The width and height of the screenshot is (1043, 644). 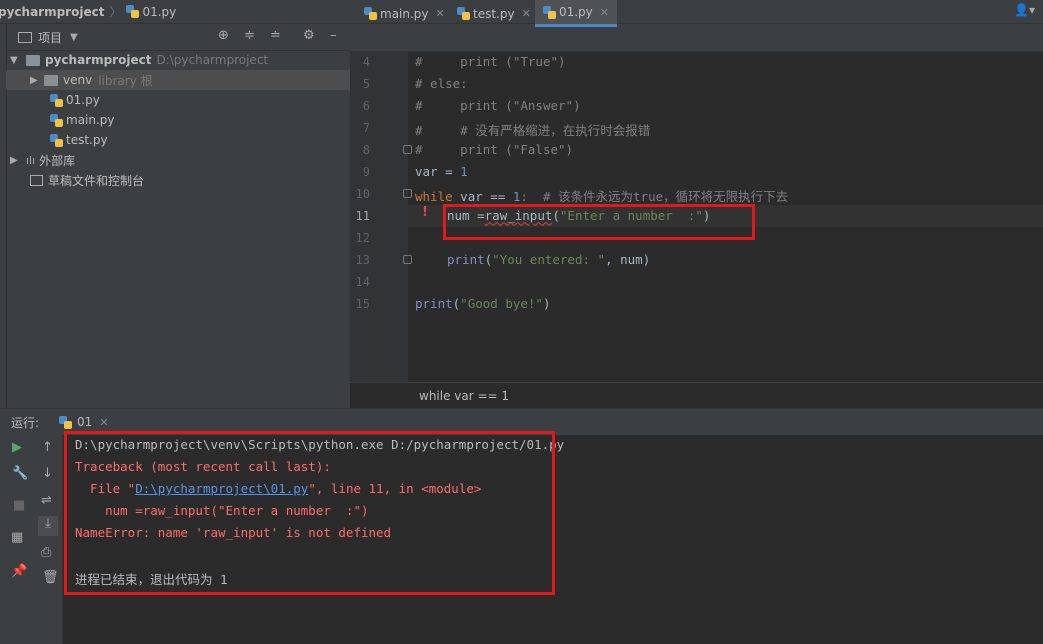 I want to click on code-line: var = 1, so click(x=441, y=171).